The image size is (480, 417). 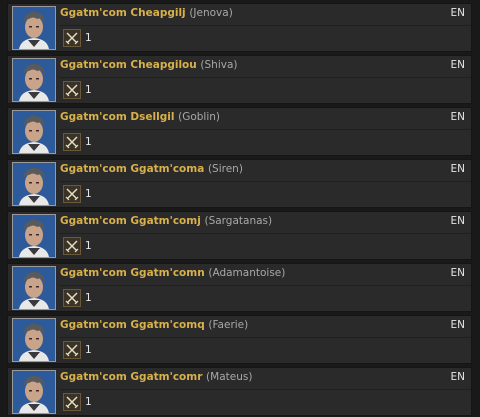 I want to click on character-row: Ggatm'com Ggatm'comq (Faerie) EN 1, so click(x=239, y=339).